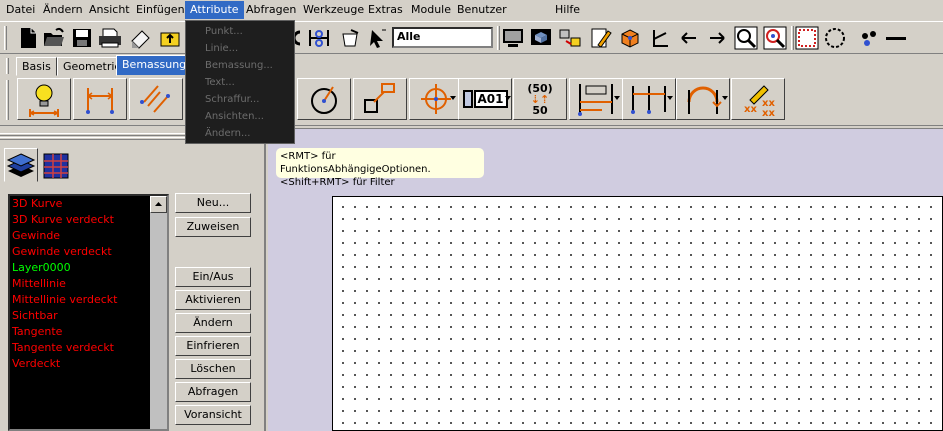  What do you see at coordinates (513, 38) in the screenshot?
I see `monitor-icon` at bounding box center [513, 38].